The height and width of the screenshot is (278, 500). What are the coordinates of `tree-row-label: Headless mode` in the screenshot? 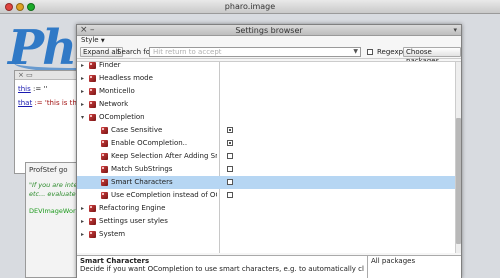 It's located at (126, 78).